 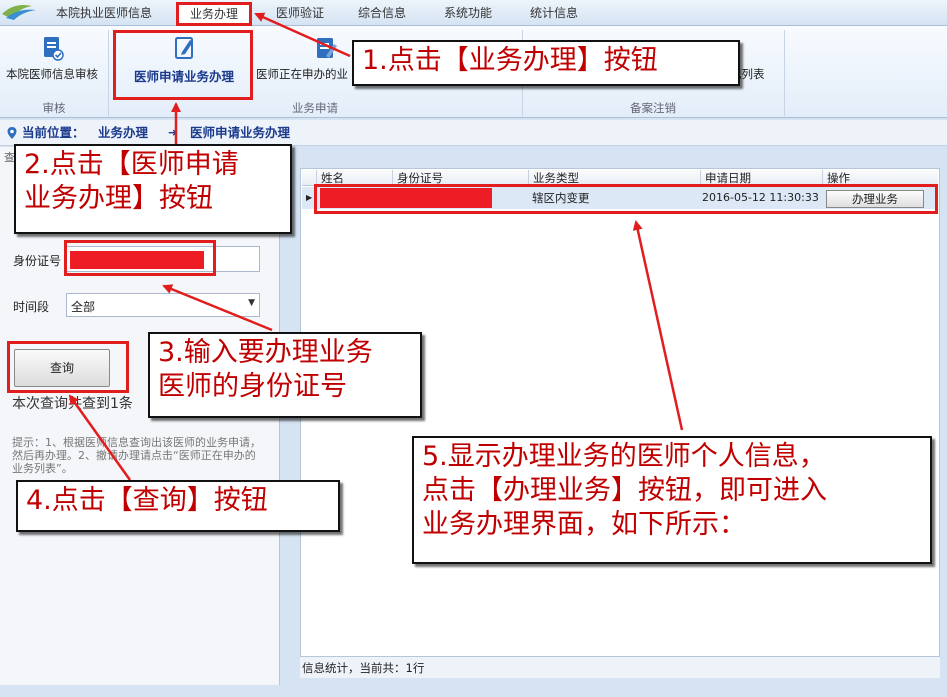 What do you see at coordinates (584, 524) in the screenshot?
I see `annotation-line: 业务办理界面，如下所示：` at bounding box center [584, 524].